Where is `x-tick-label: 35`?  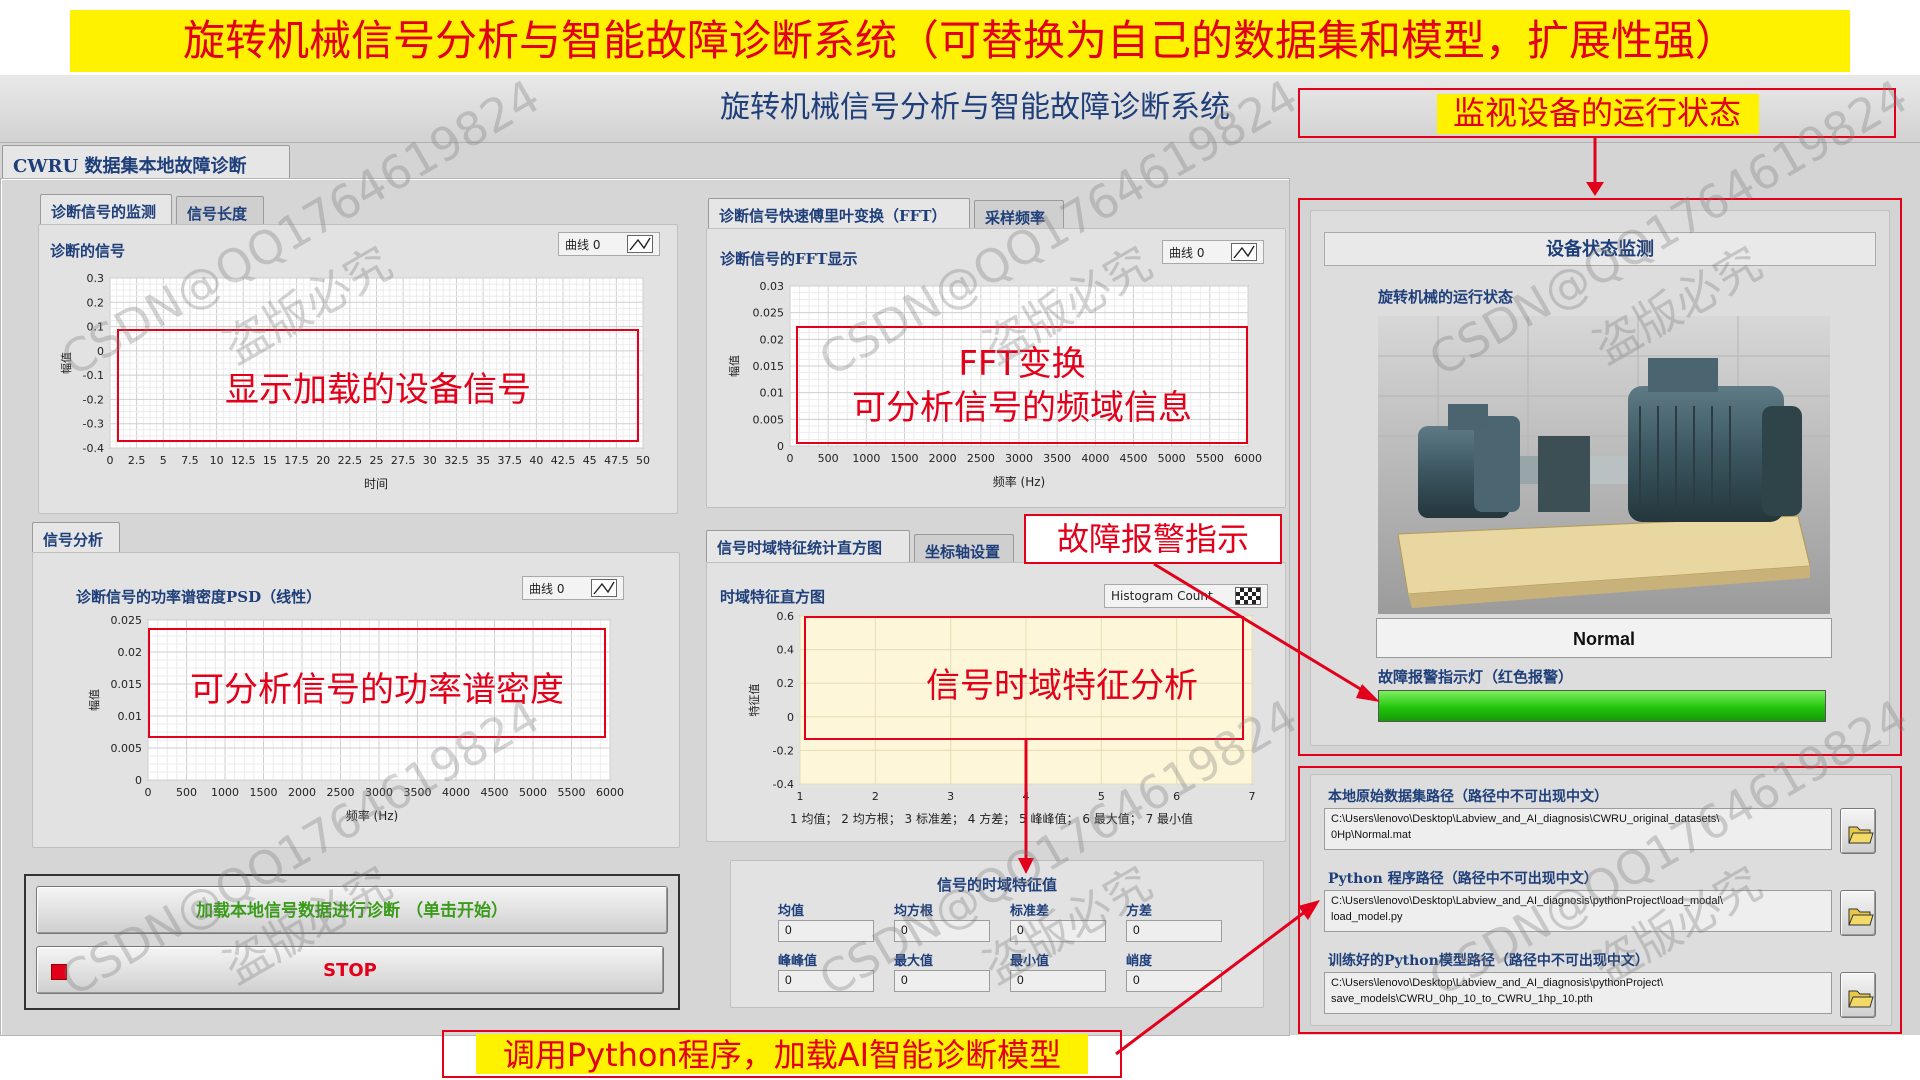
x-tick-label: 35 is located at coordinates (483, 460).